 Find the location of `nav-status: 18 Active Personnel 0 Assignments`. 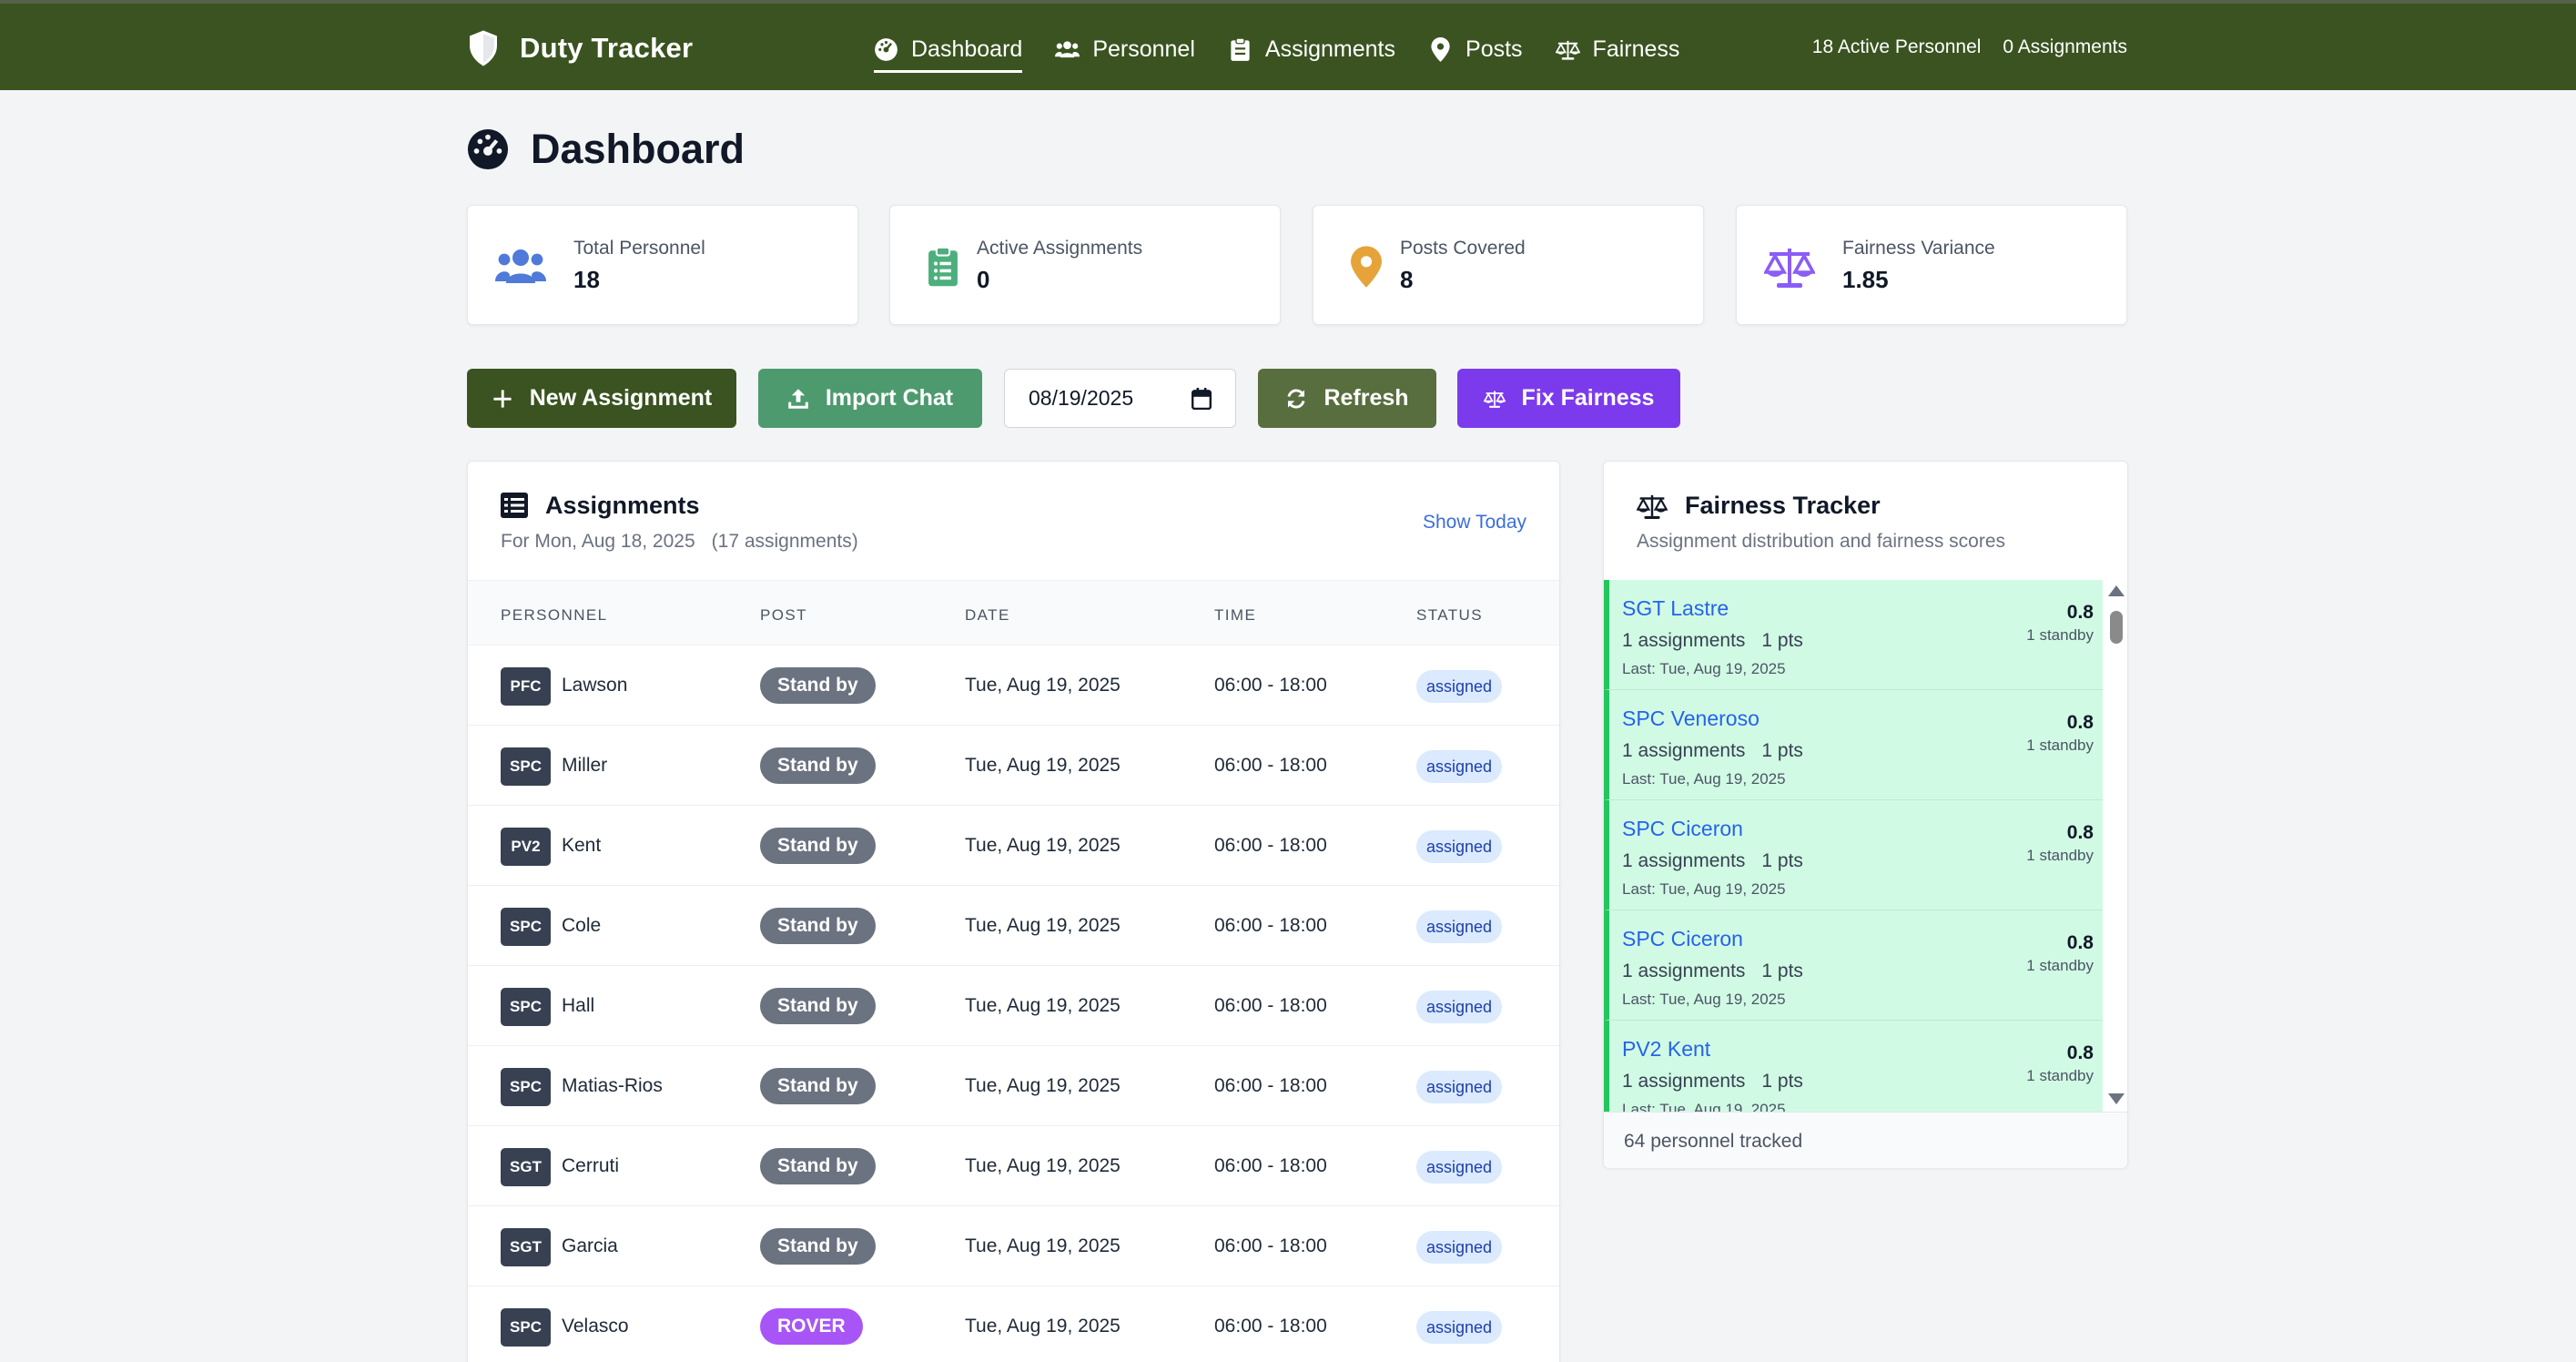

nav-status: 18 Active Personnel 0 Assignments is located at coordinates (1958, 47).